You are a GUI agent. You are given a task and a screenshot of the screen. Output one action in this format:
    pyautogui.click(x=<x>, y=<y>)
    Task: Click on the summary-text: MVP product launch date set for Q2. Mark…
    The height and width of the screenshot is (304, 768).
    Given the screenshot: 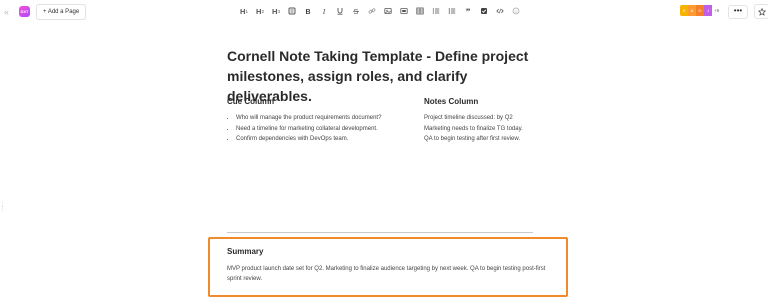 What is the action you would take?
    pyautogui.click(x=387, y=274)
    